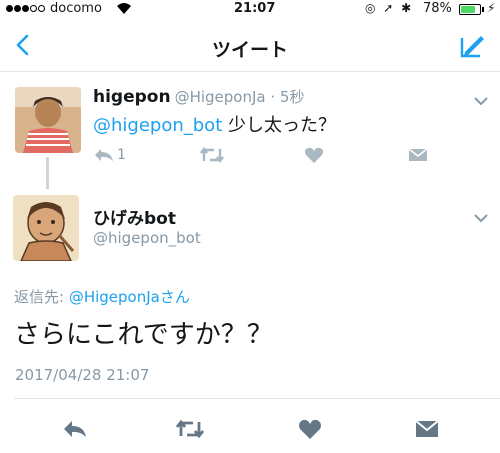 Image resolution: width=500 pixels, height=453 pixels. I want to click on battery-icon, so click(470, 9).